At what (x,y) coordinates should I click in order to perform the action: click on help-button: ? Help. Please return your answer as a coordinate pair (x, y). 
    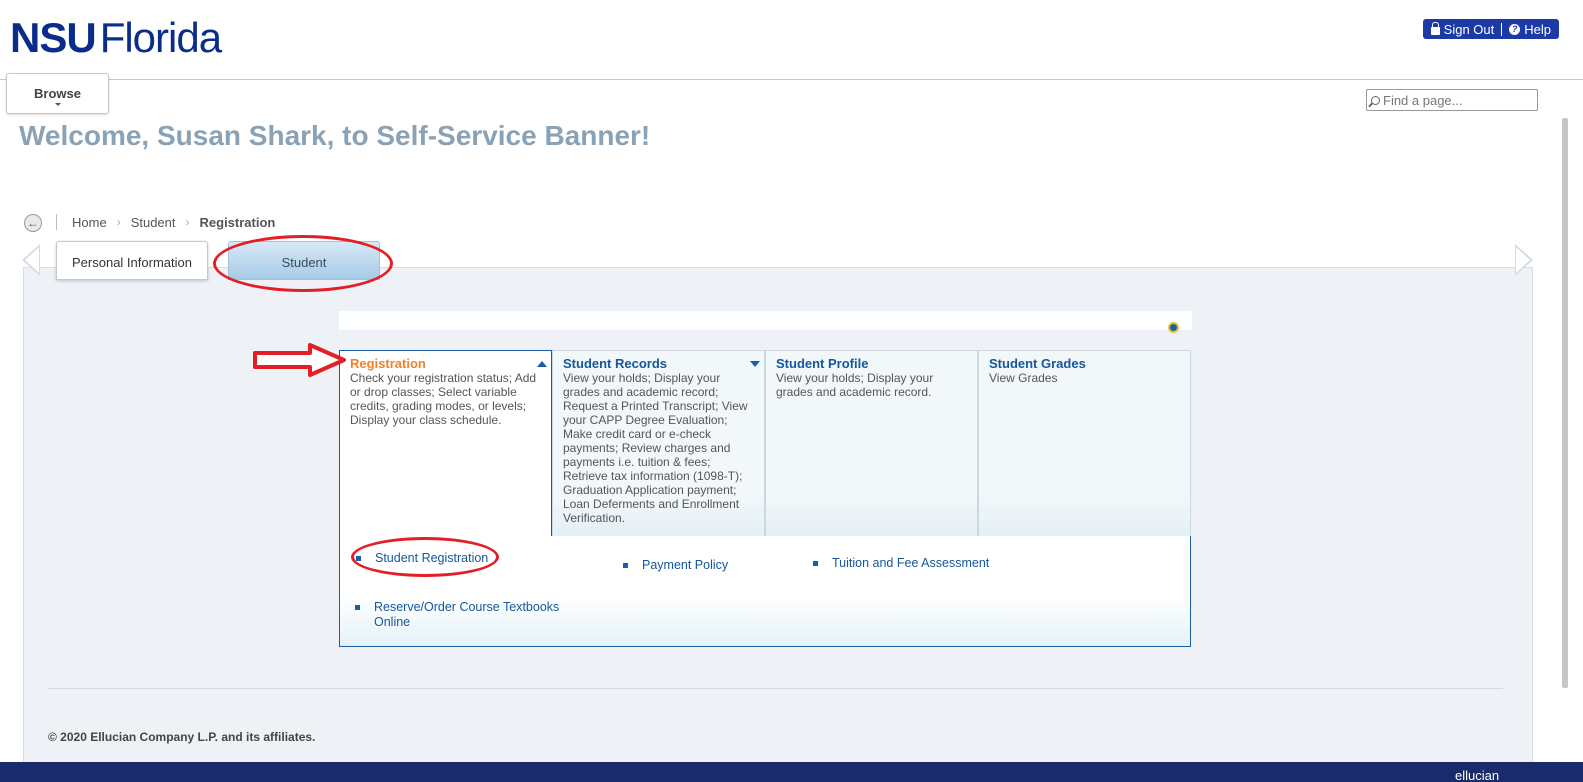
    Looking at the image, I should click on (1530, 29).